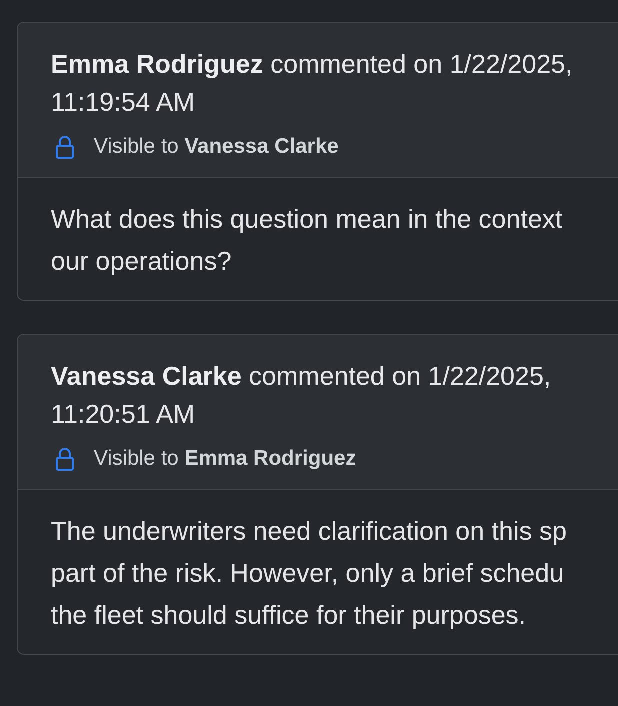  I want to click on comment-author: Vanessa Clarke, so click(146, 376).